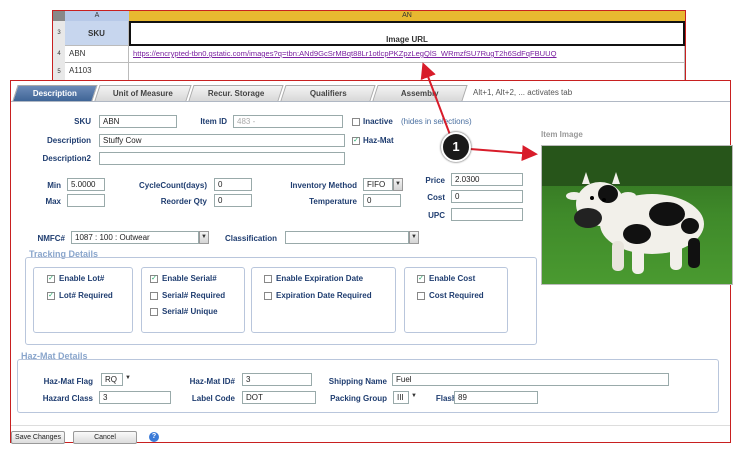  I want to click on arrow-to-url, so click(436, 101).